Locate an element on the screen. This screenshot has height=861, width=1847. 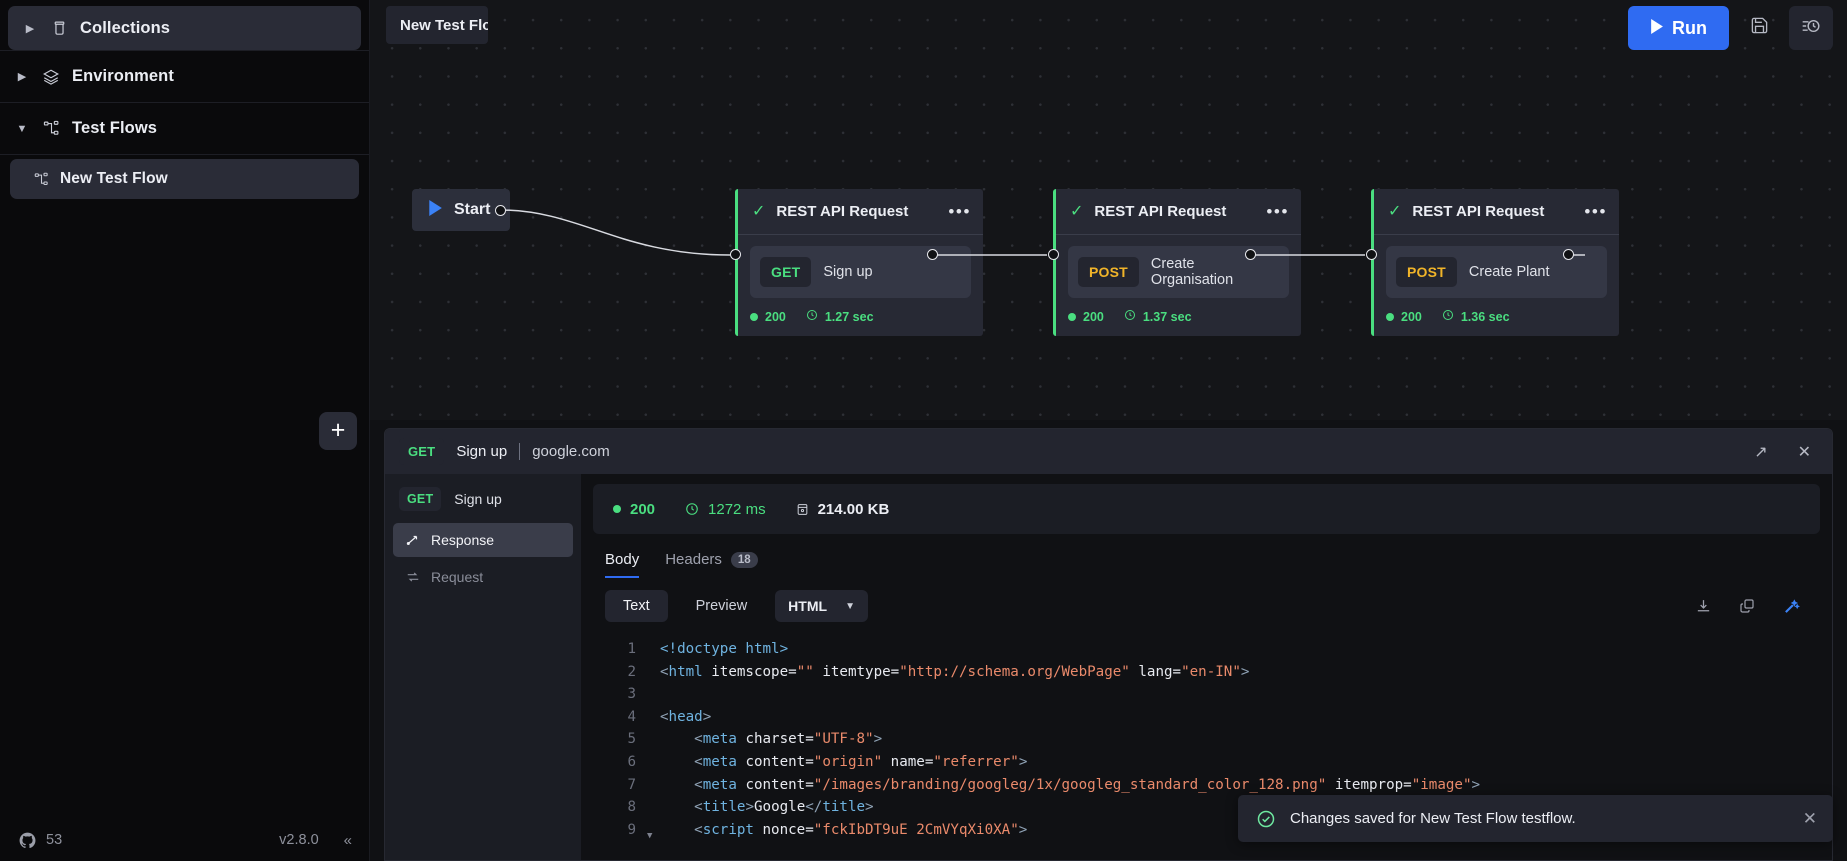
magic-wand-icon is located at coordinates (1791, 606).